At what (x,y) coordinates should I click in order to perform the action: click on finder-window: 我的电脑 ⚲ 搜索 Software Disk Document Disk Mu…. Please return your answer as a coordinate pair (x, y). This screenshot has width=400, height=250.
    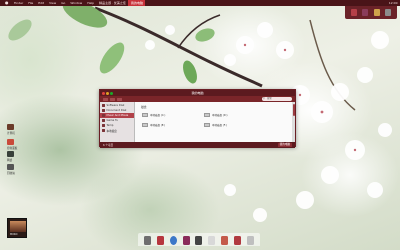
    Looking at the image, I should click on (197, 118).